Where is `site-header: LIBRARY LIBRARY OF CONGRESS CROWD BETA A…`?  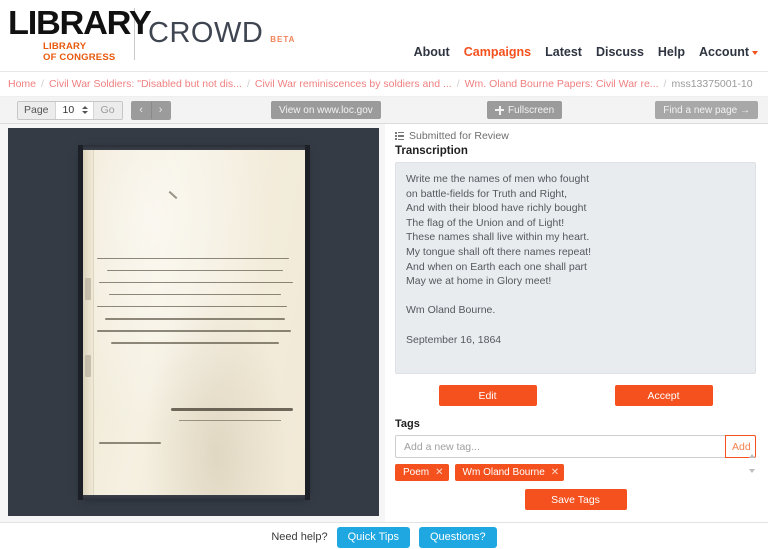
site-header: LIBRARY LIBRARY OF CONGRESS CROWD BETA A… is located at coordinates (384, 36).